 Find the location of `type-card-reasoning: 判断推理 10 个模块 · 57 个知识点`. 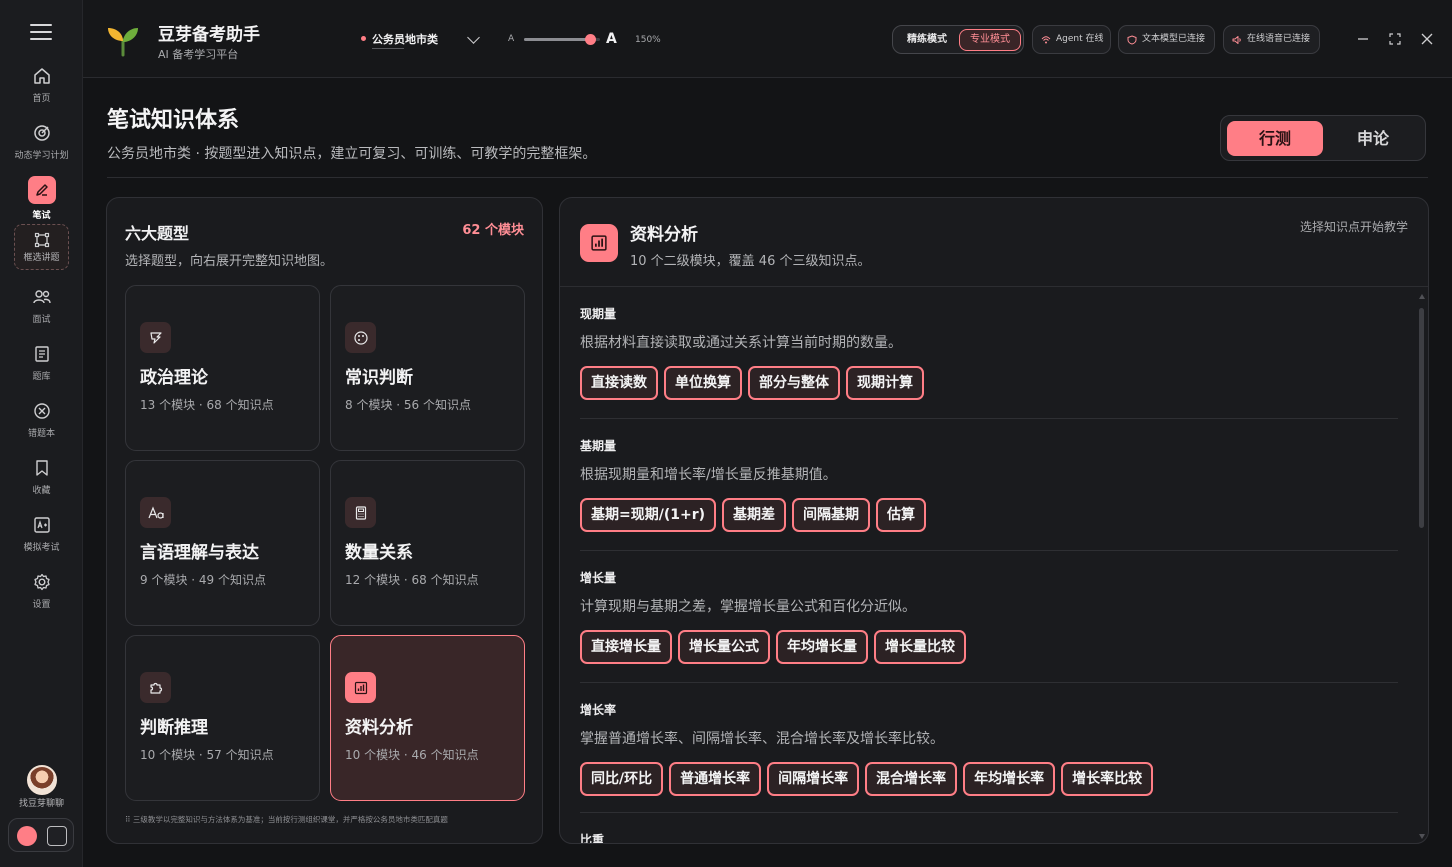

type-card-reasoning: 判断推理 10 个模块 · 57 个知识点 is located at coordinates (222, 718).